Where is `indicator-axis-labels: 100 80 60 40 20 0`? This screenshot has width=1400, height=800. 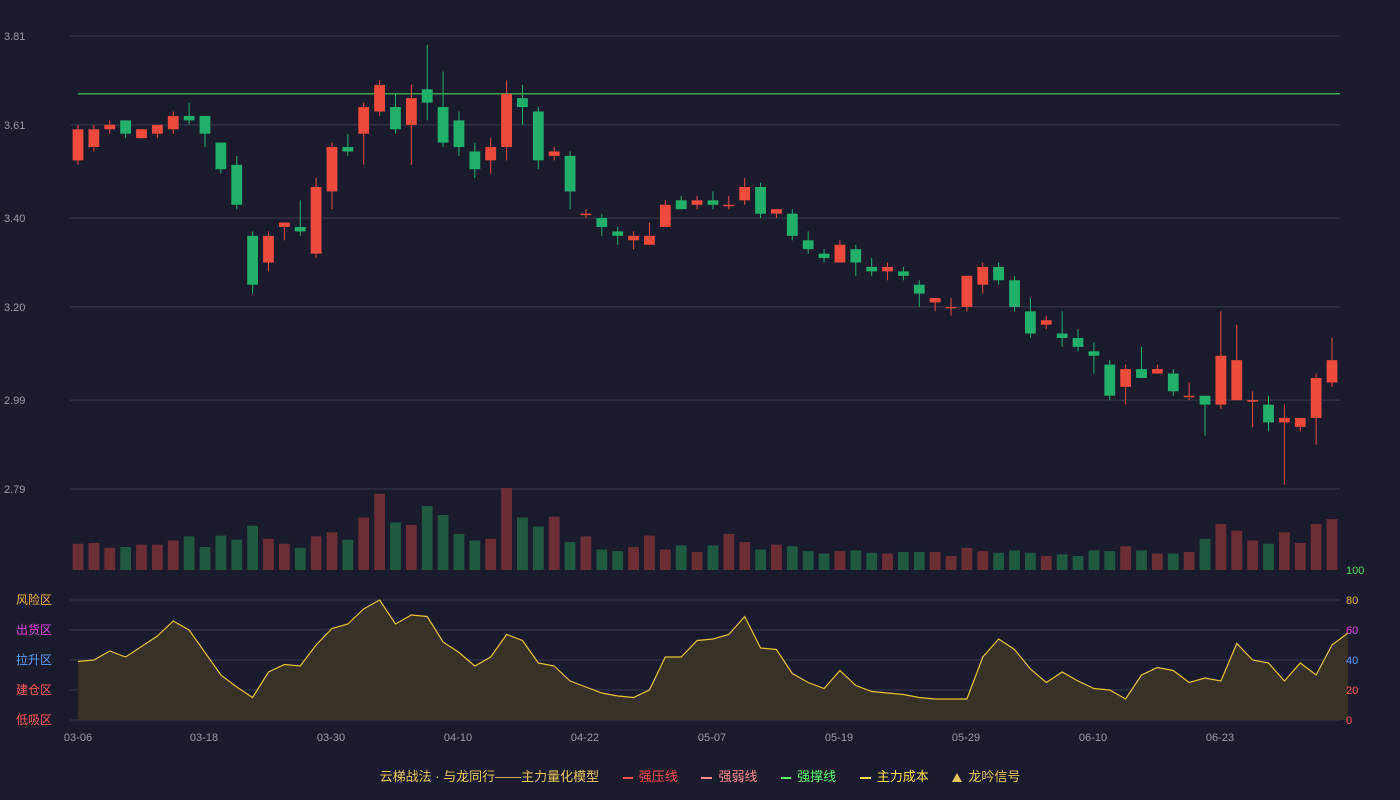
indicator-axis-labels: 100 80 60 40 20 0 is located at coordinates (1355, 646).